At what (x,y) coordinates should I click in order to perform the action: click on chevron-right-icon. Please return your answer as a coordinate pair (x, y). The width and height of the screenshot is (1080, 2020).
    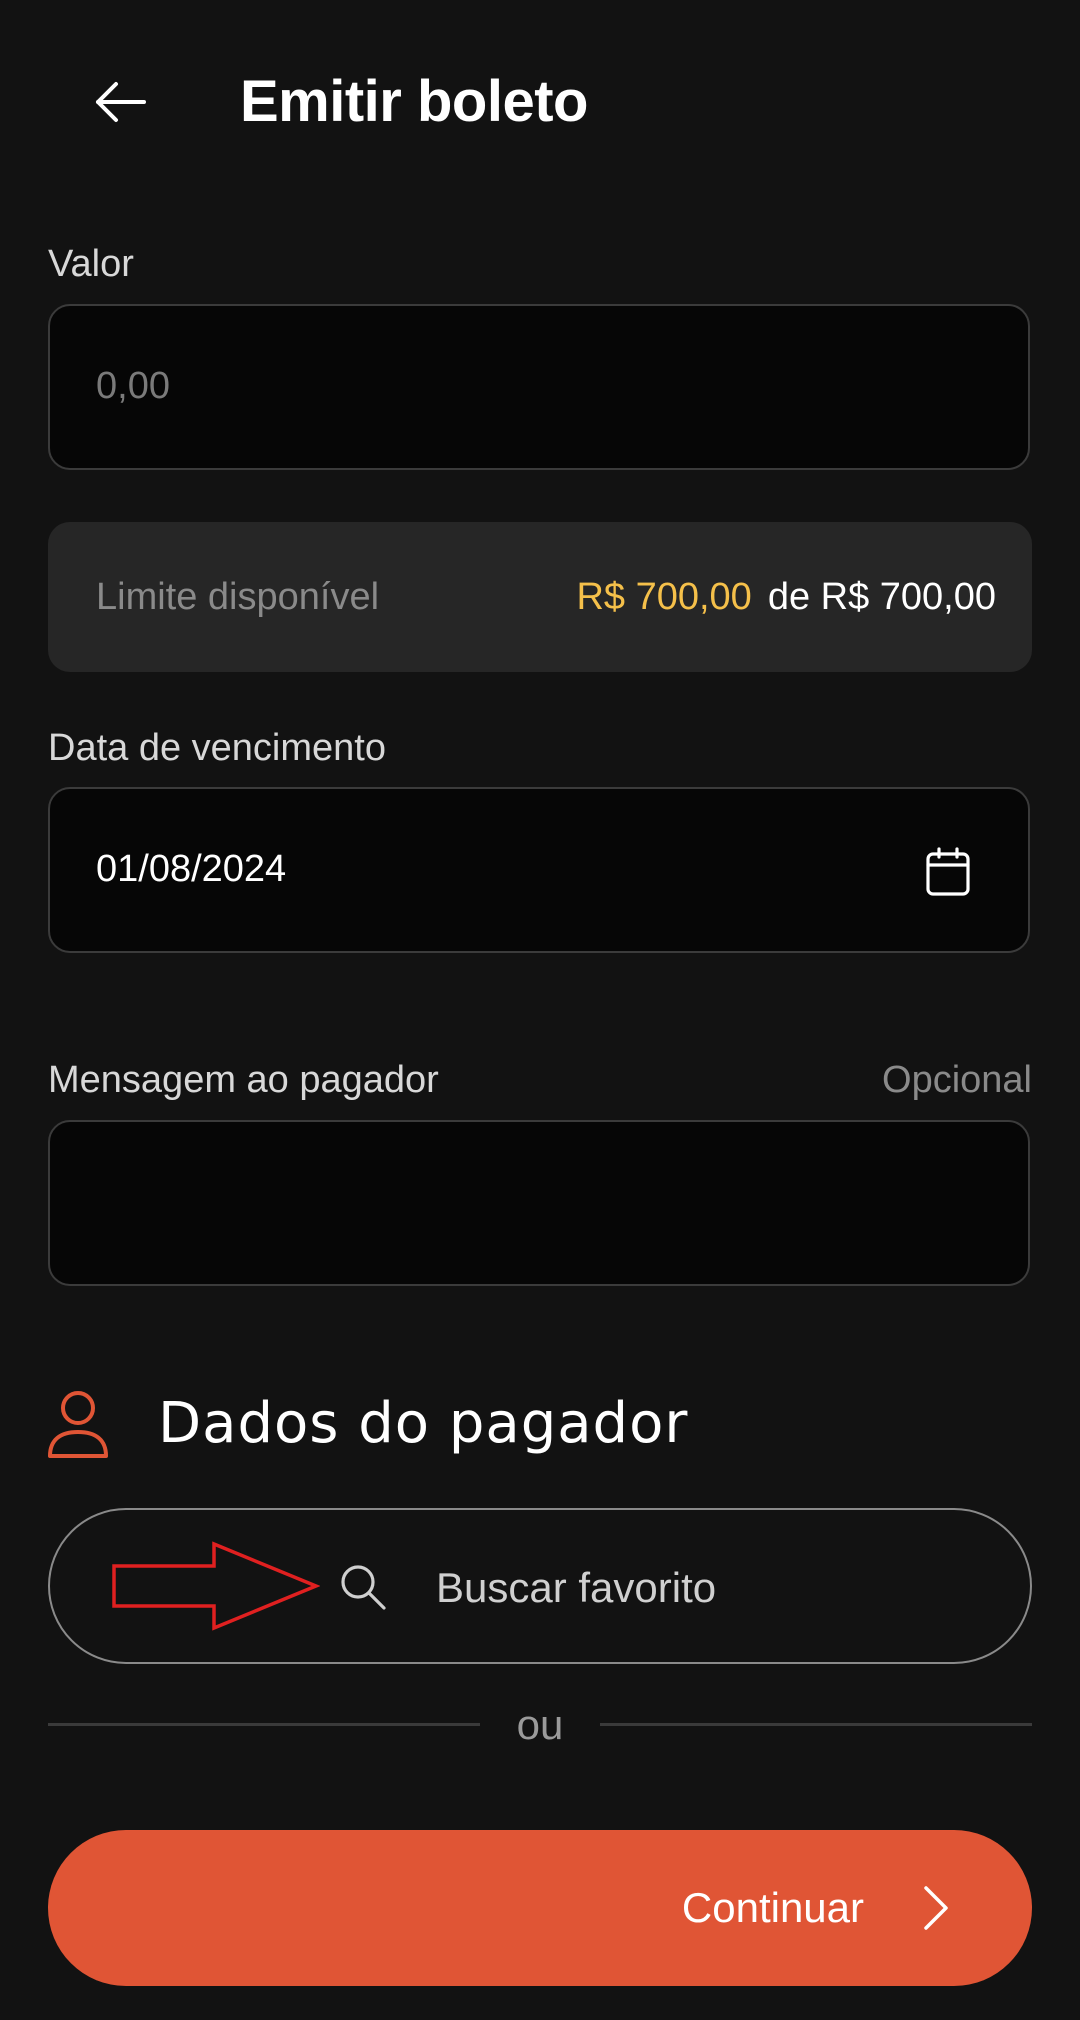
    Looking at the image, I should click on (935, 1908).